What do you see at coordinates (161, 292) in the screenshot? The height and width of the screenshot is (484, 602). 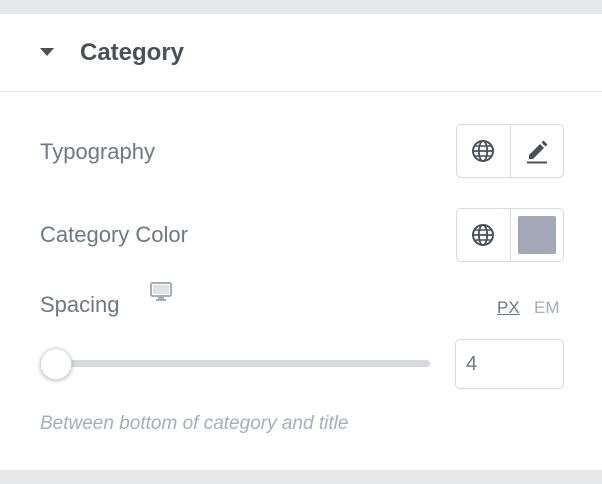 I see `desktop-monitor-icon` at bounding box center [161, 292].